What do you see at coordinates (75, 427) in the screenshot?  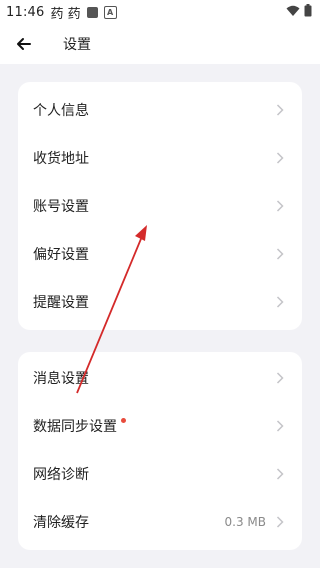 I see `settings-item-label: 数据同步设置` at bounding box center [75, 427].